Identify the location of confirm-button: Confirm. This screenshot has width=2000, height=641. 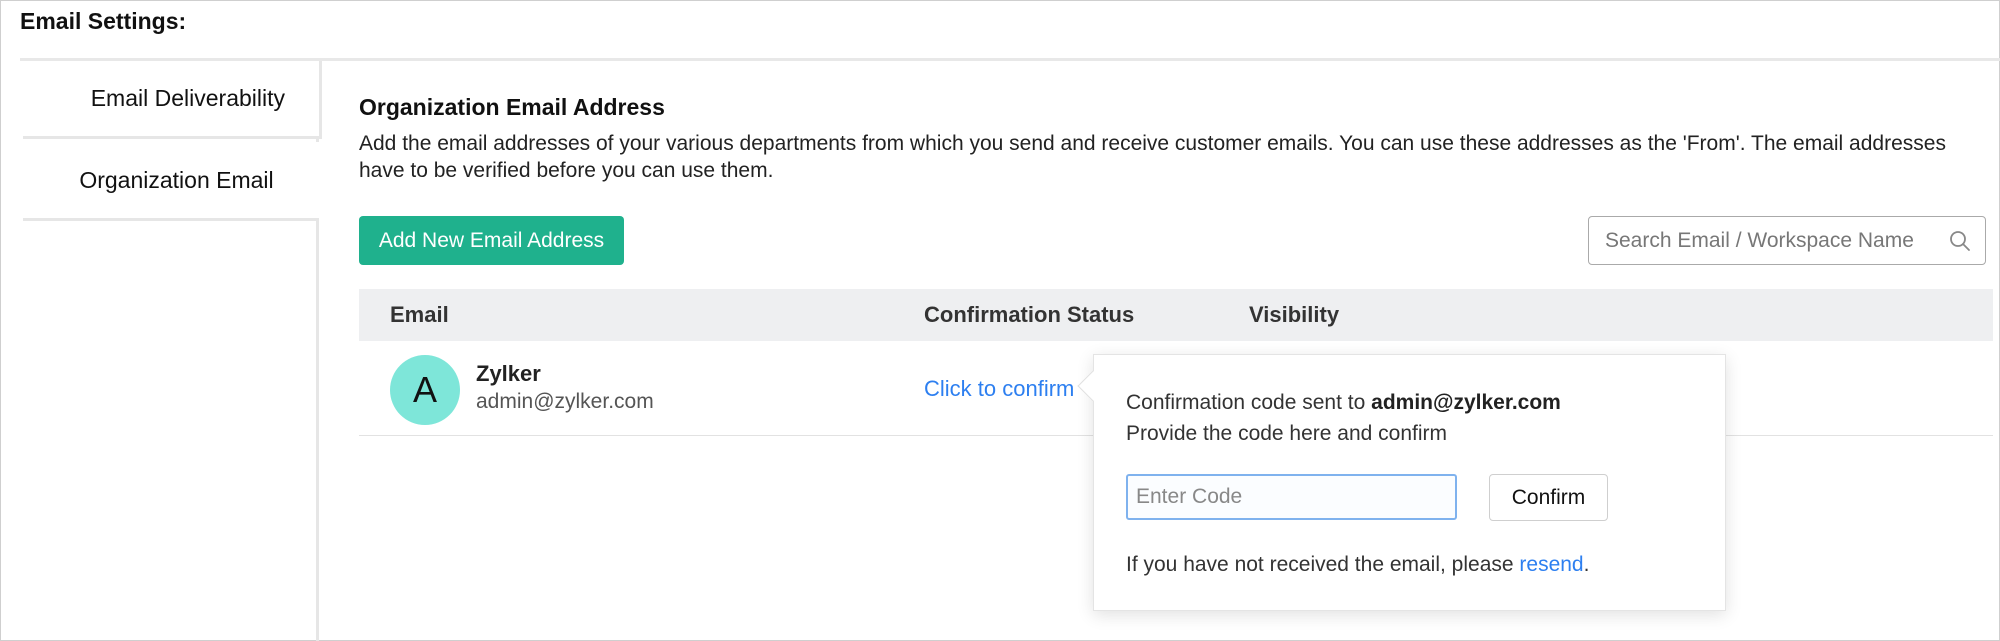
(1548, 497).